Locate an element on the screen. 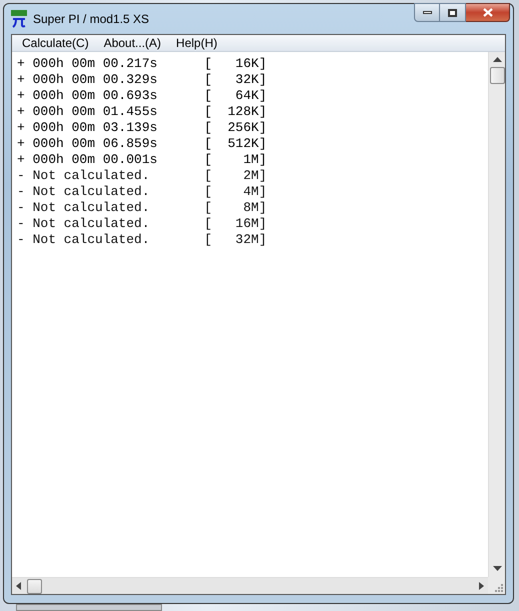 This screenshot has width=519, height=611. result-line: + 000h 00m 00.001s [ 1M] is located at coordinates (142, 160).